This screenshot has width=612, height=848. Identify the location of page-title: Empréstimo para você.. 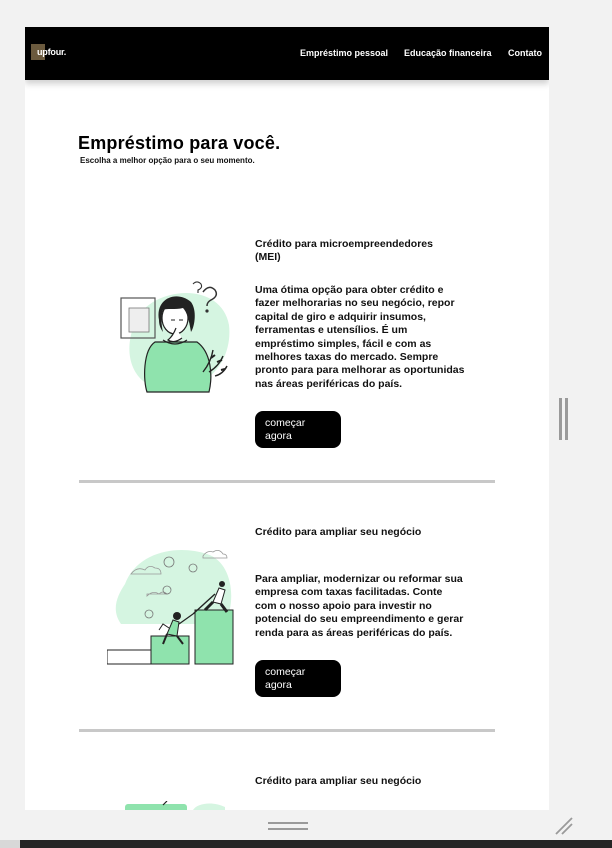
(179, 143).